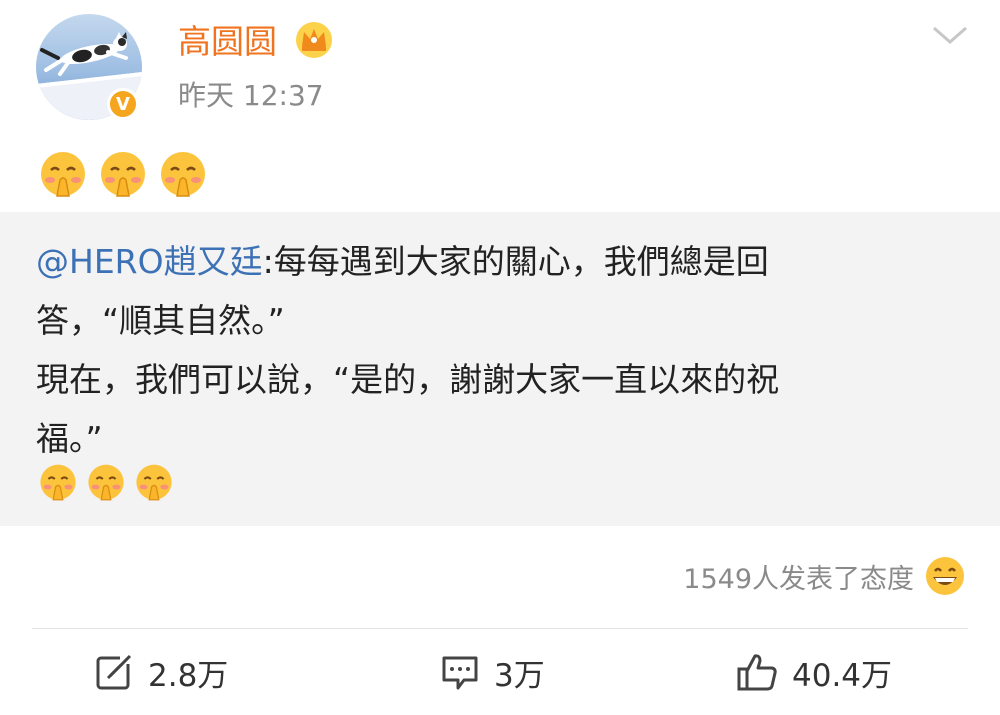 The image size is (1000, 715). I want to click on post-emoji-row, so click(123, 175).